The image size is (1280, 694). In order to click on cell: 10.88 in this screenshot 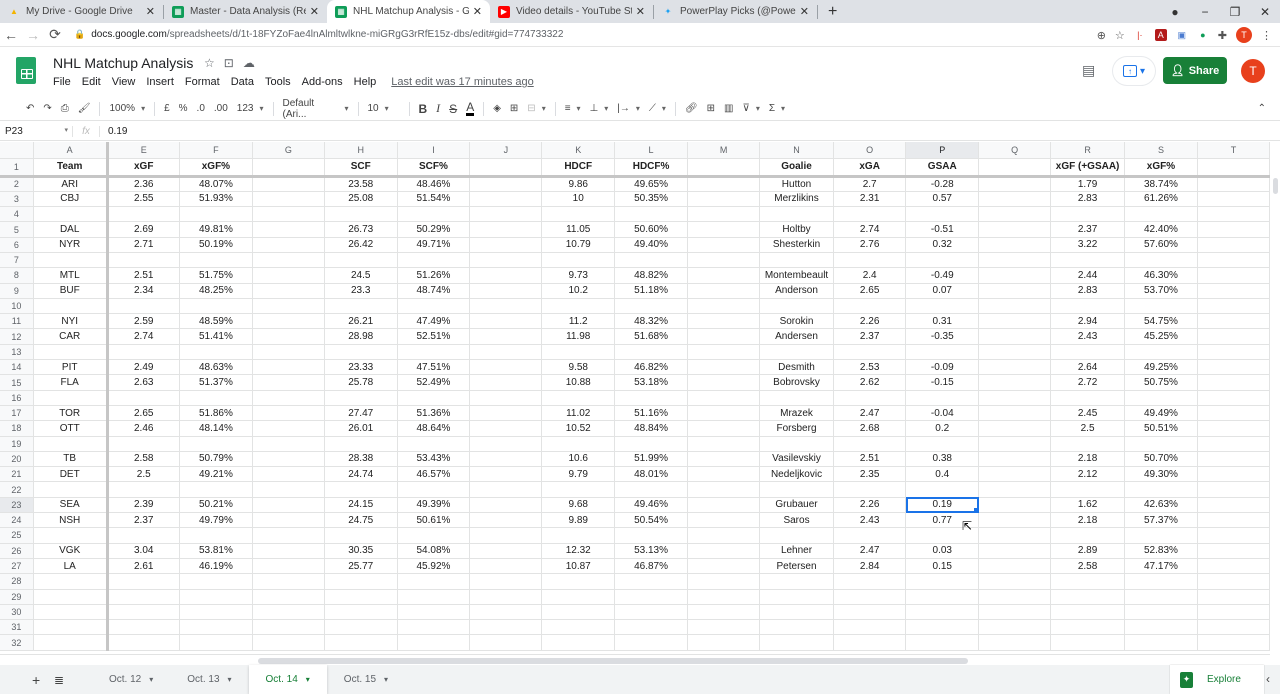, I will do `click(578, 382)`.